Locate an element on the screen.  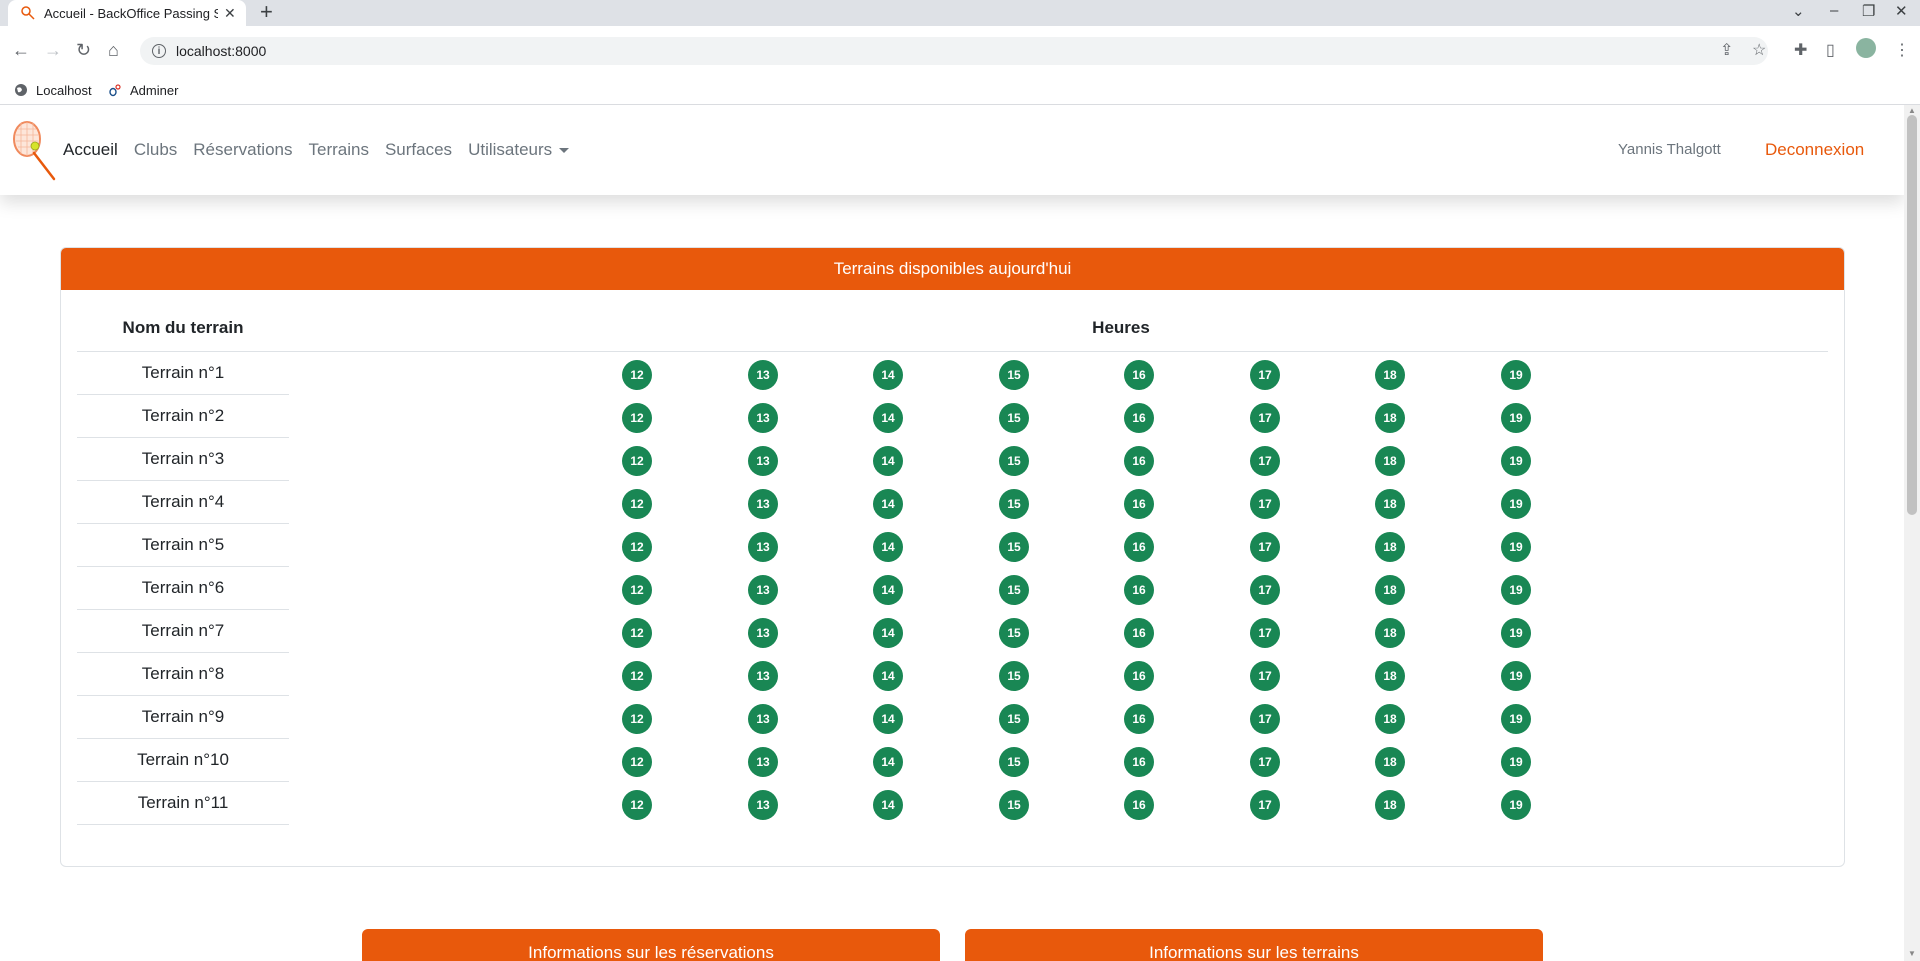
address-bar: i localhost:8000 is located at coordinates (954, 51).